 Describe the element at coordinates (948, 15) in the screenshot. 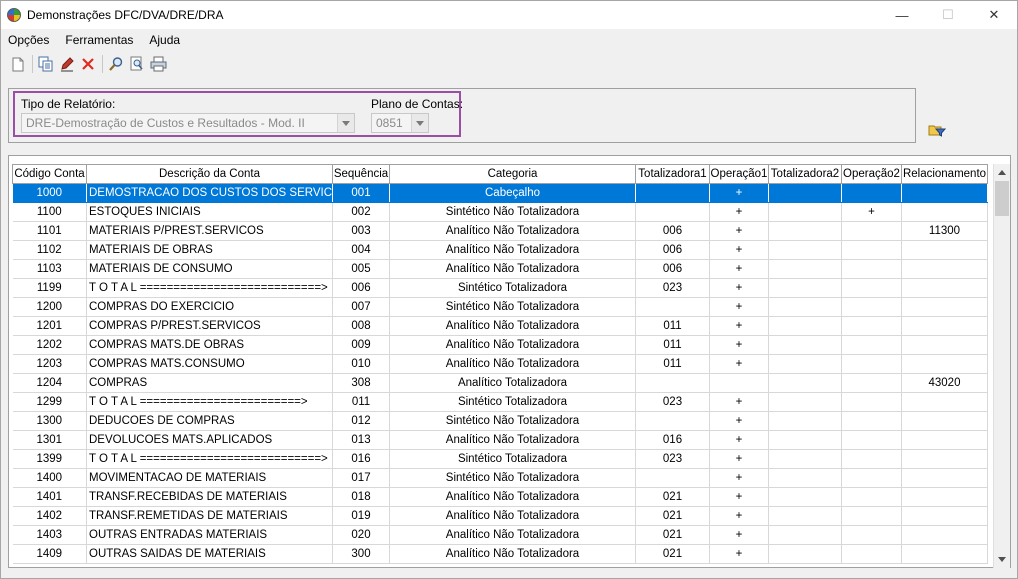

I see `maximize-button: ☐` at that location.